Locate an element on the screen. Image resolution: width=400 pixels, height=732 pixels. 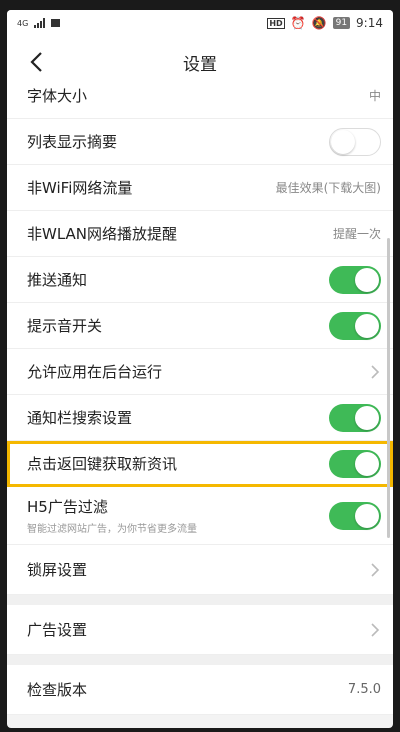
status-bar: 4G HD ⏰ 🔕 91 9:14 is located at coordinates (200, 23).